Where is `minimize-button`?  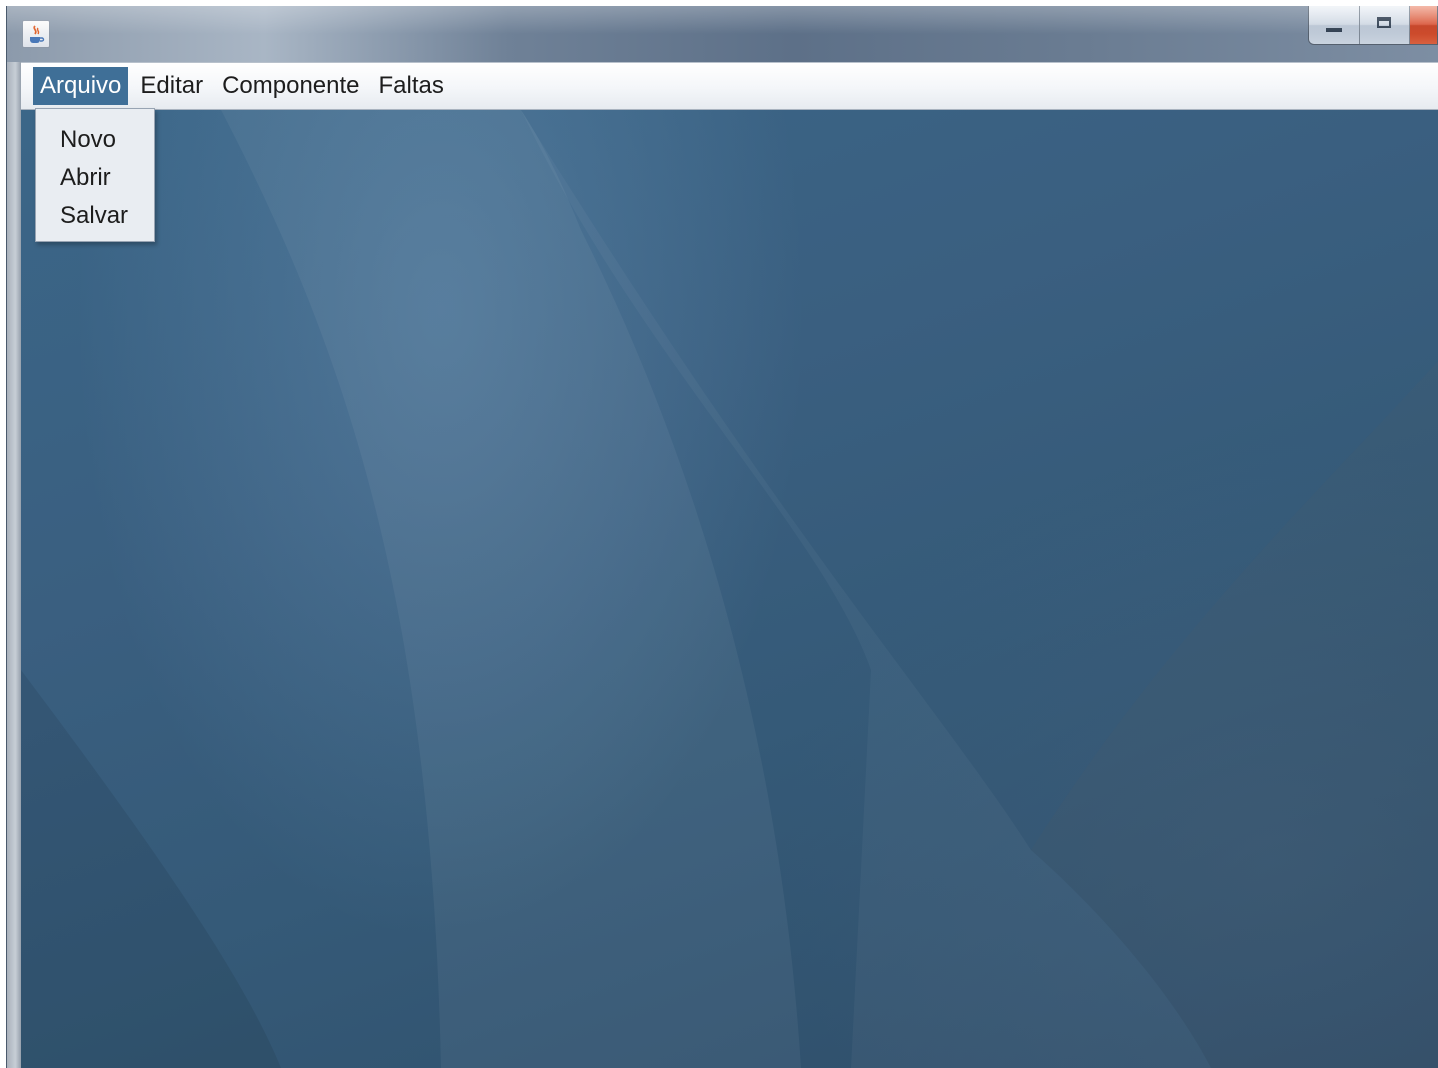 minimize-button is located at coordinates (1334, 25).